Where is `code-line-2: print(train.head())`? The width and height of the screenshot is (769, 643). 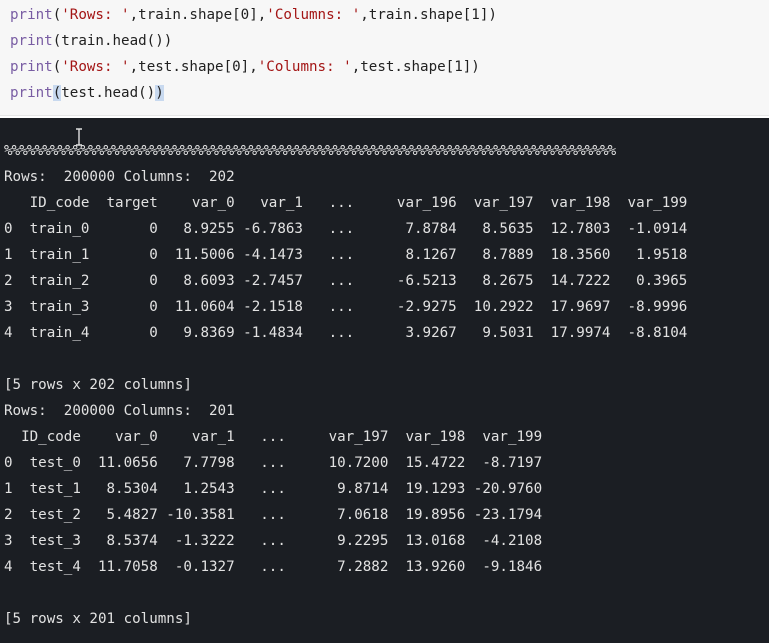
code-line-2: print(train.head()) is located at coordinates (91, 41).